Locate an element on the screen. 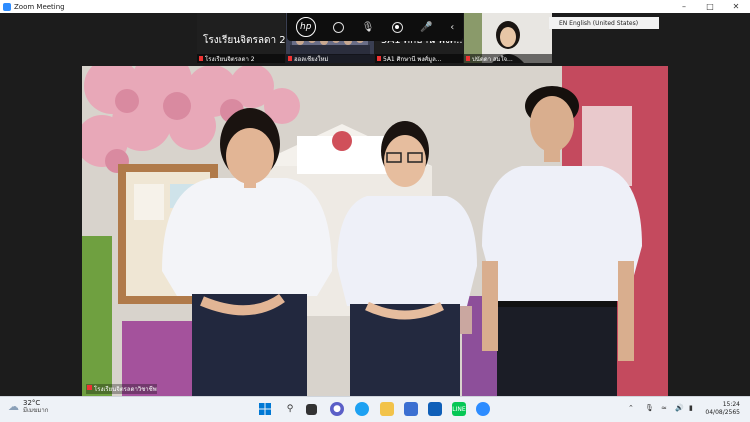  minimize-button: – is located at coordinates (684, 6).